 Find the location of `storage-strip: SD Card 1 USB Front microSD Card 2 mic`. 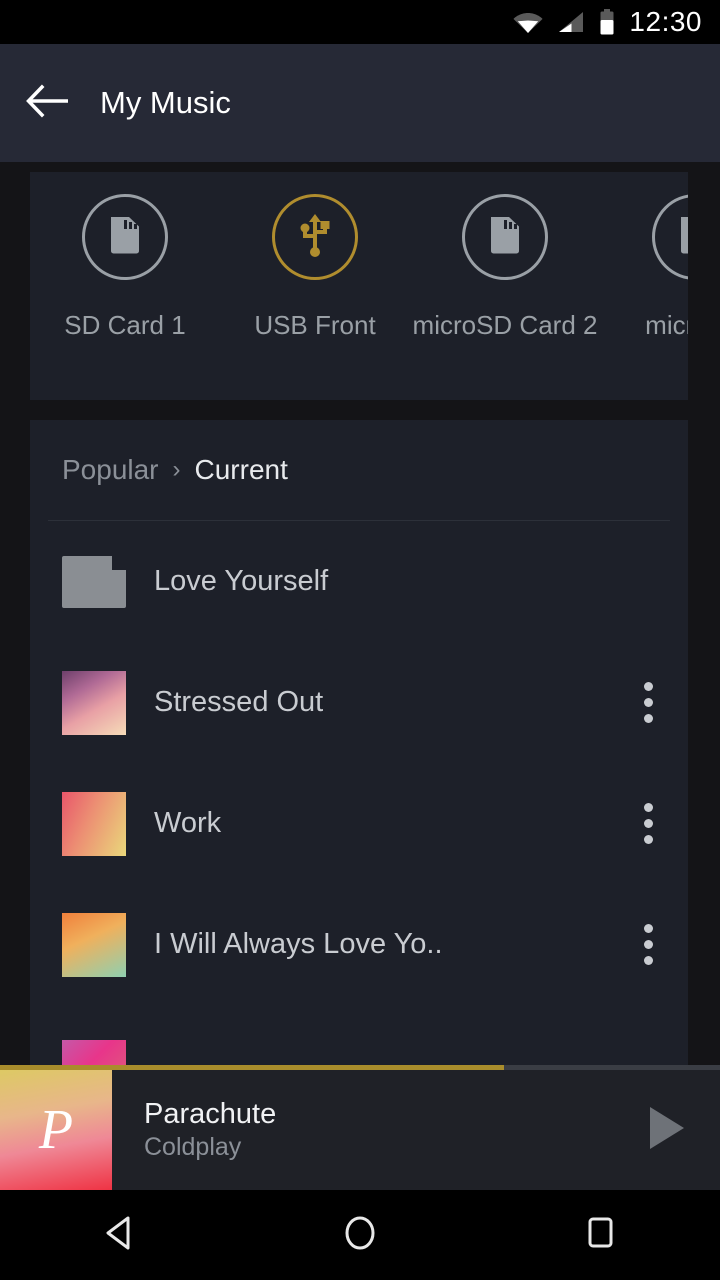

storage-strip: SD Card 1 USB Front microSD Card 2 mic is located at coordinates (359, 256).